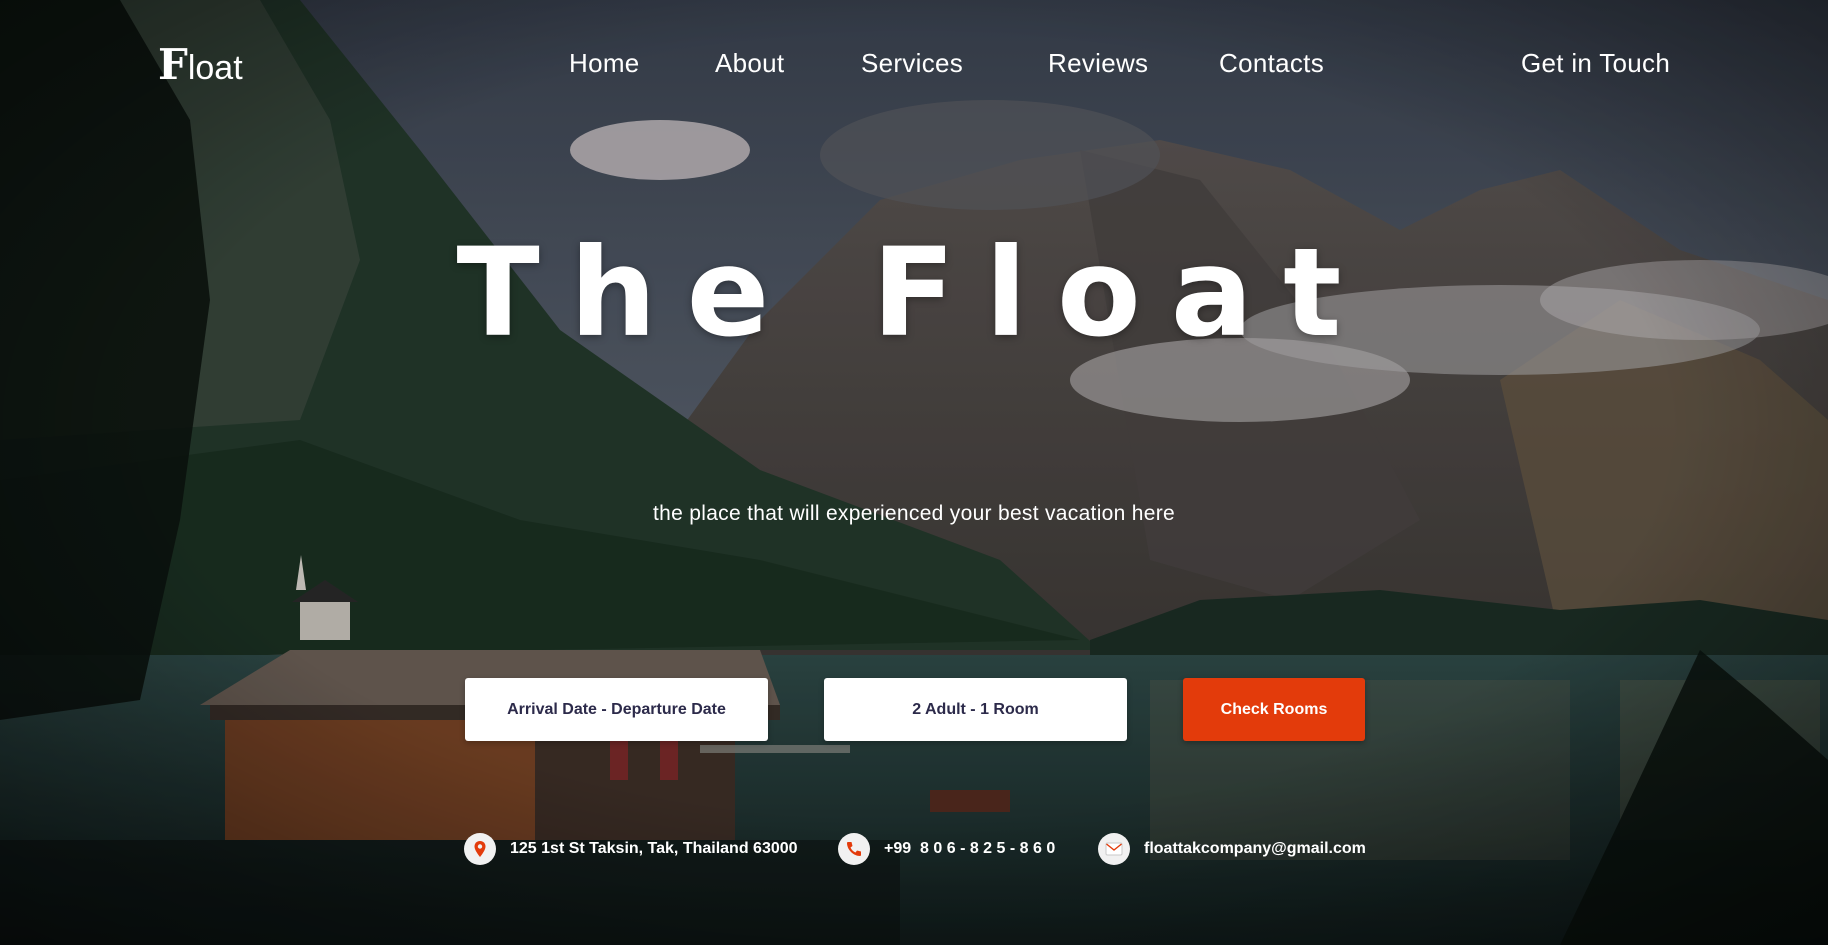 Image resolution: width=1828 pixels, height=948 pixels. What do you see at coordinates (654, 848) in the screenshot?
I see `address-text: 125 1st St Taksin, Tak, Thailand 63000` at bounding box center [654, 848].